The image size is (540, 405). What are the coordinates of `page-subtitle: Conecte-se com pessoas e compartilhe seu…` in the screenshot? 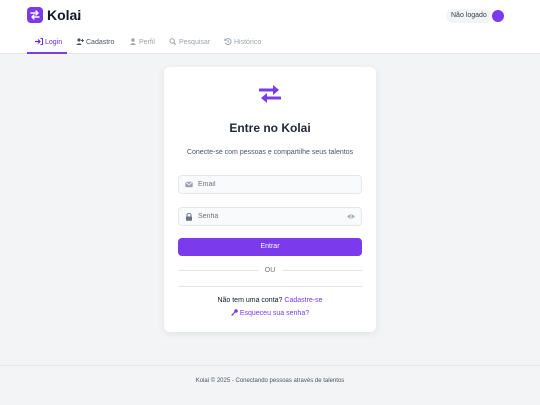 It's located at (270, 152).